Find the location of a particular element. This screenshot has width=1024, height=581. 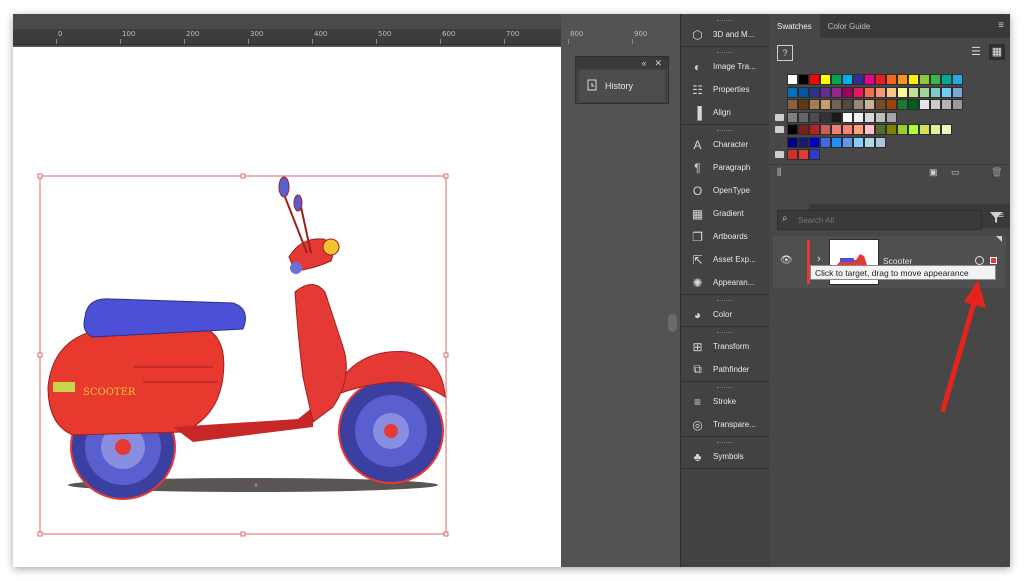

horizontal-ruler: 0 100 200 300 400 500 600 700 800 900 is located at coordinates (330, 37).